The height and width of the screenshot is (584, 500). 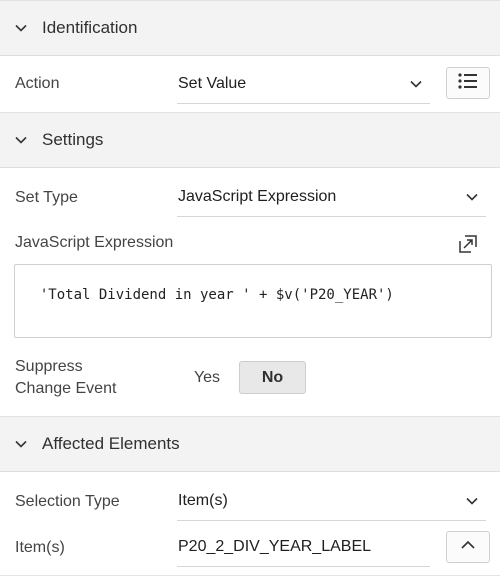 I want to click on items-input: P20_2_DIV_YEAR_LABEL, so click(x=303, y=547).